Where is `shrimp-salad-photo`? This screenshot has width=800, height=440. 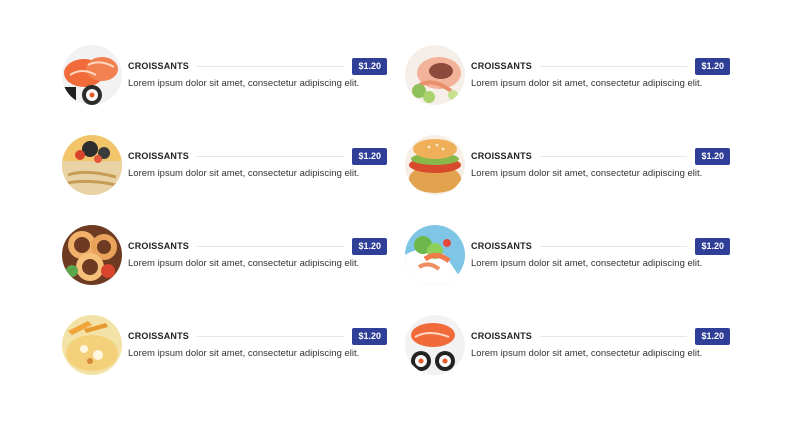
shrimp-salad-photo is located at coordinates (435, 255).